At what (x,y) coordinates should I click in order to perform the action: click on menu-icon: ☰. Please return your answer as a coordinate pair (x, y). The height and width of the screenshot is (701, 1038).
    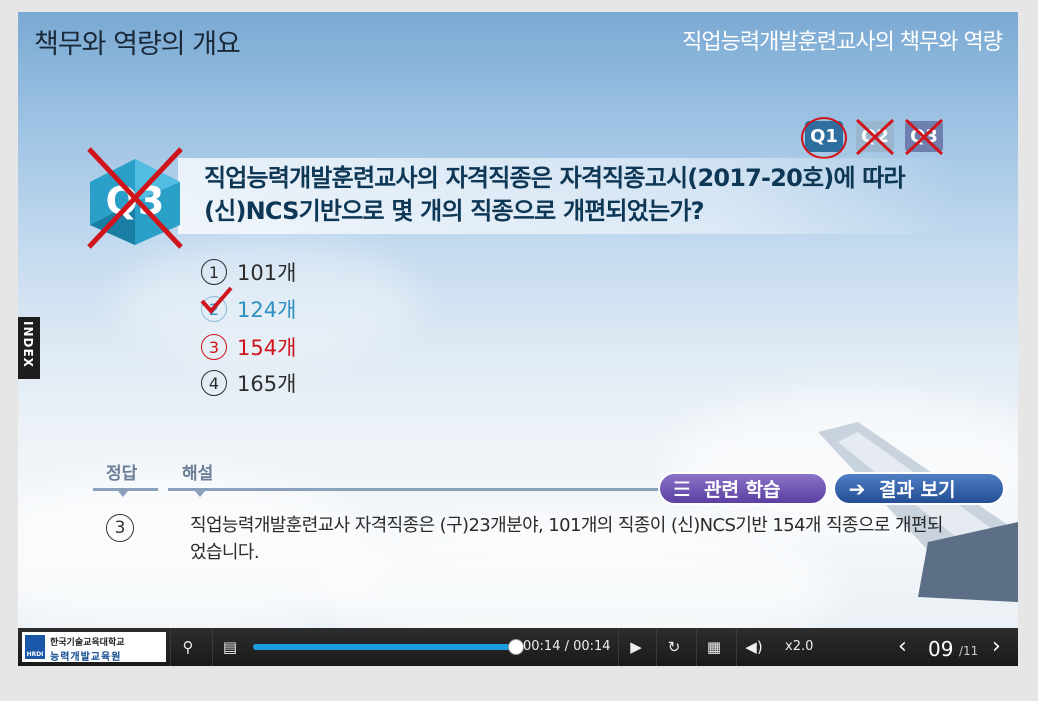
    Looking at the image, I should click on (682, 488).